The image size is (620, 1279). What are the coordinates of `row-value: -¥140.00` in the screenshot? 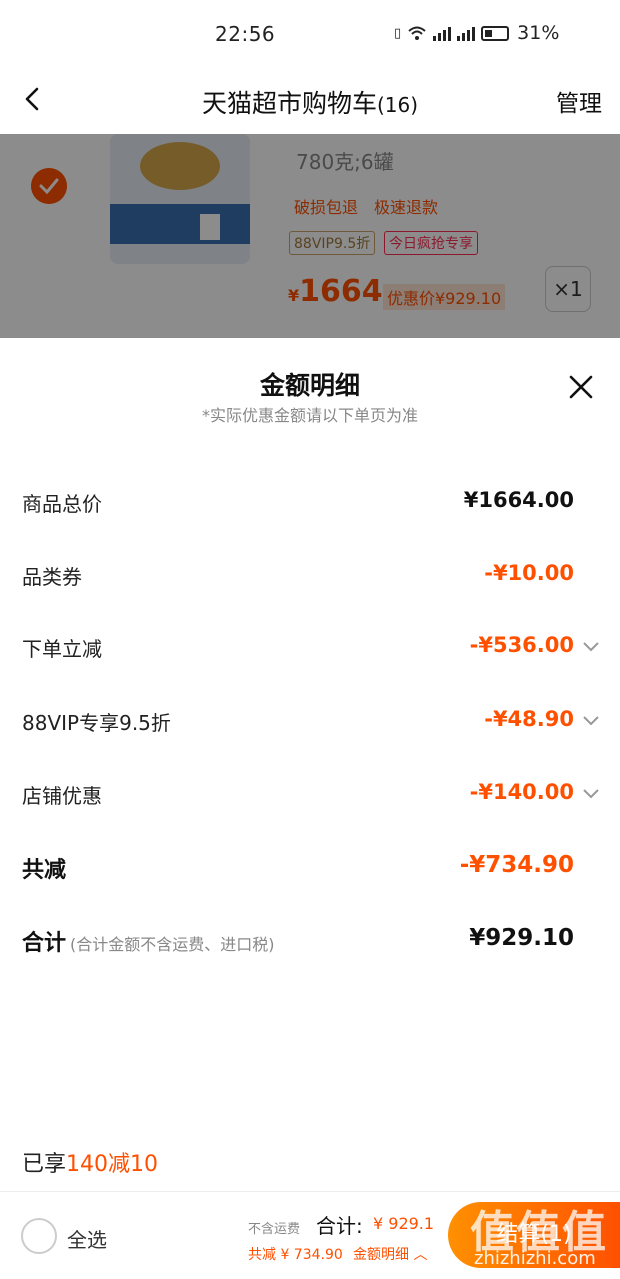 It's located at (521, 792).